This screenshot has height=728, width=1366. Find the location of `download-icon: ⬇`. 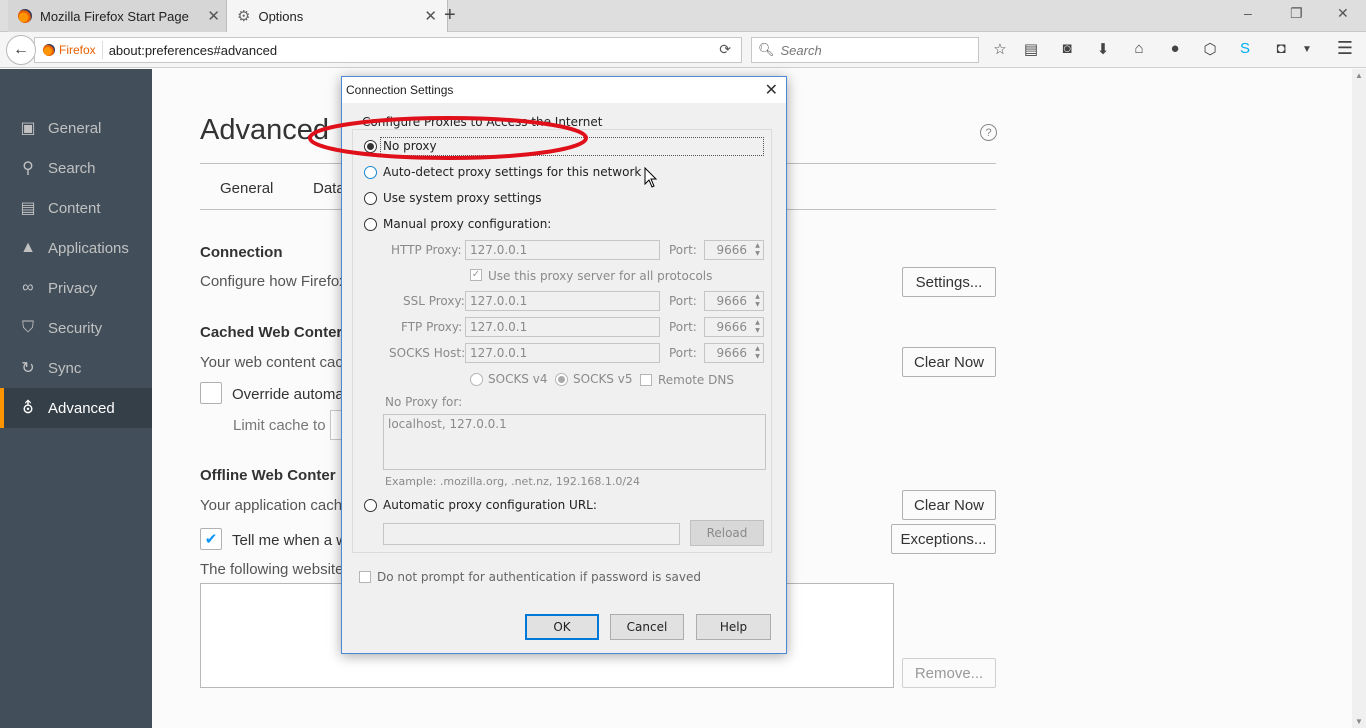

download-icon: ⬇ is located at coordinates (1103, 49).